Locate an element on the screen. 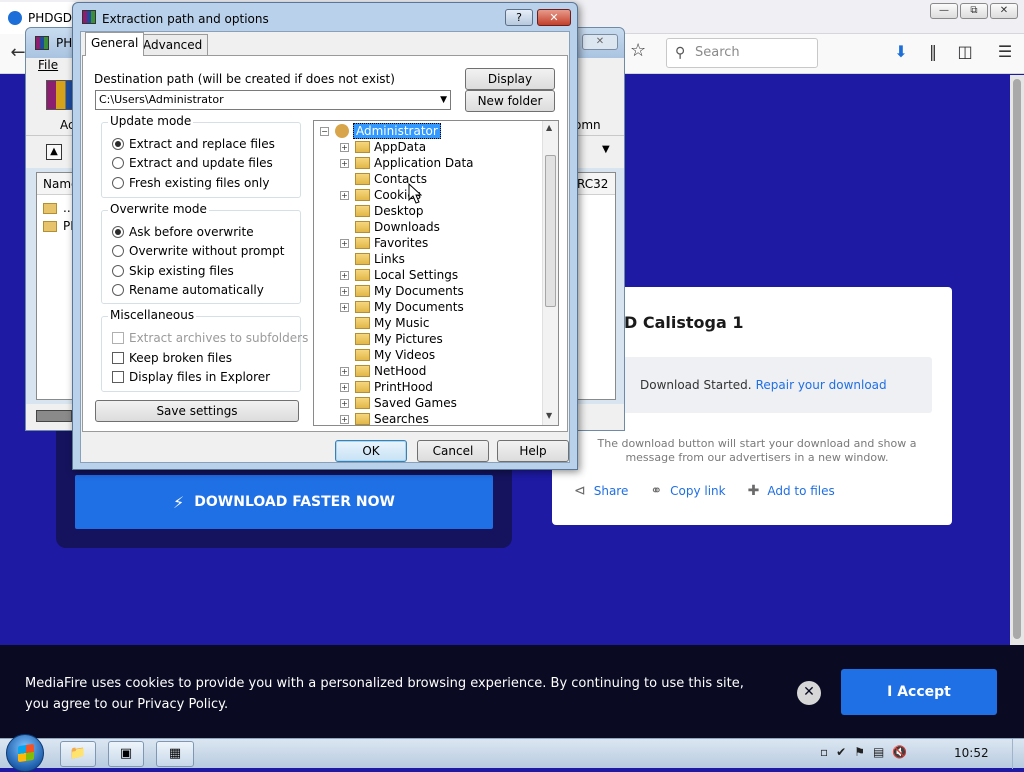 This screenshot has width=1024, height=772. tree-item: My Videos is located at coordinates (387, 355).